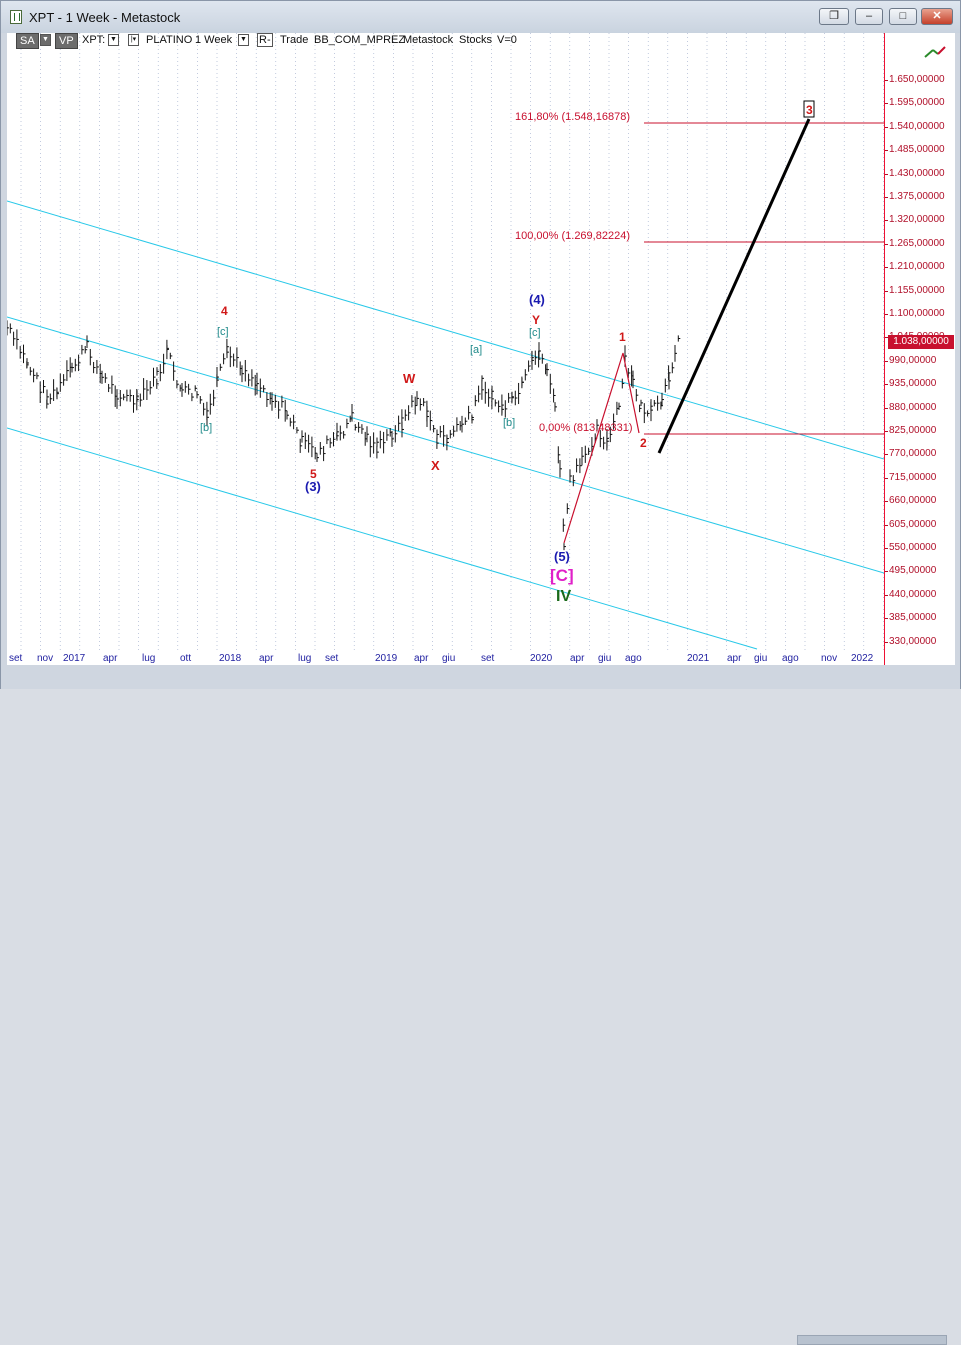 This screenshot has height=1345, width=961. What do you see at coordinates (265, 40) in the screenshot?
I see `r-dropdown: R-` at bounding box center [265, 40].